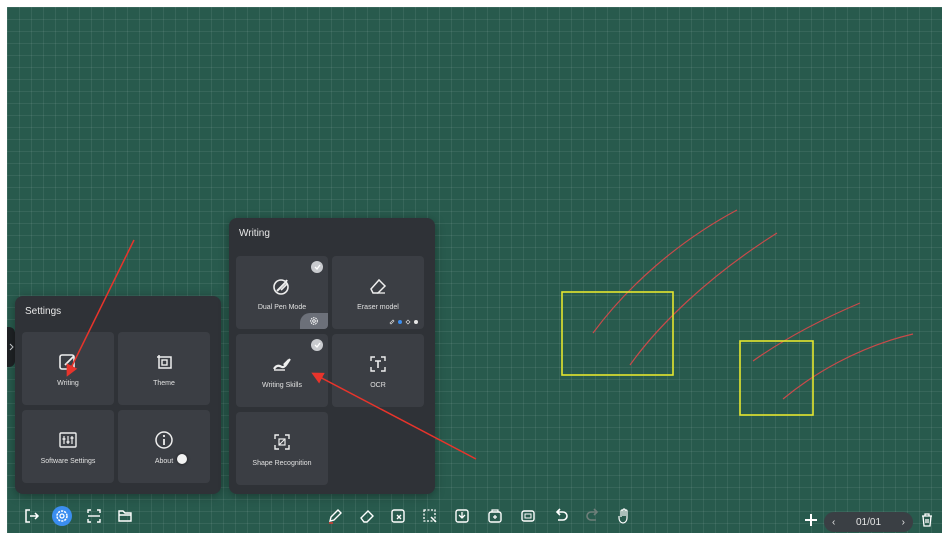  I want to click on writing-item-label: Shape Recognition, so click(282, 463).